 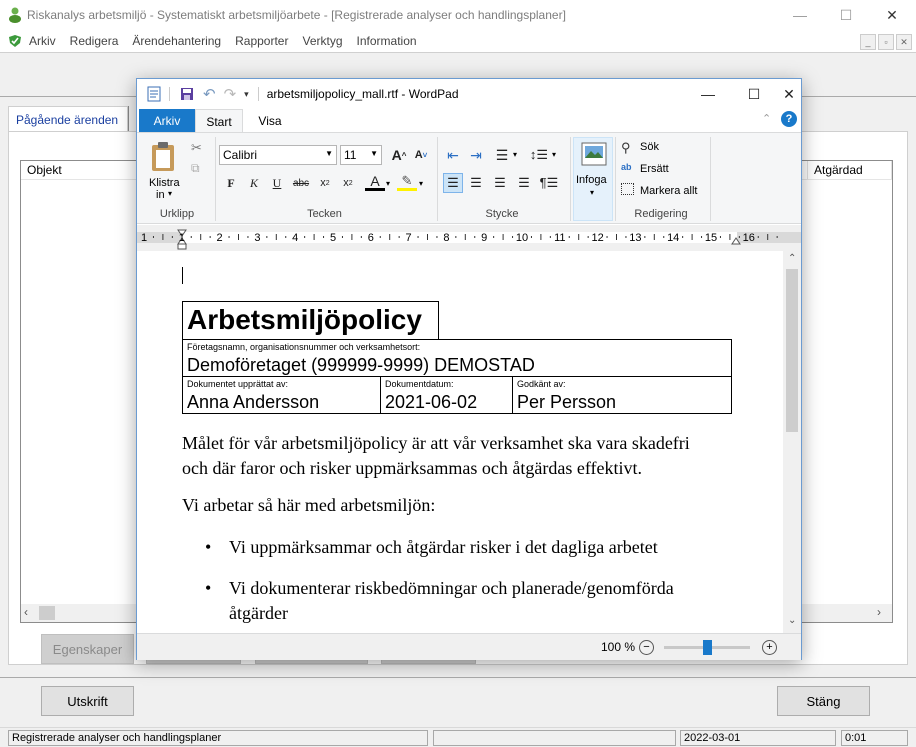 What do you see at coordinates (476, 155) in the screenshot?
I see `increase-indent-icon: ⇥` at bounding box center [476, 155].